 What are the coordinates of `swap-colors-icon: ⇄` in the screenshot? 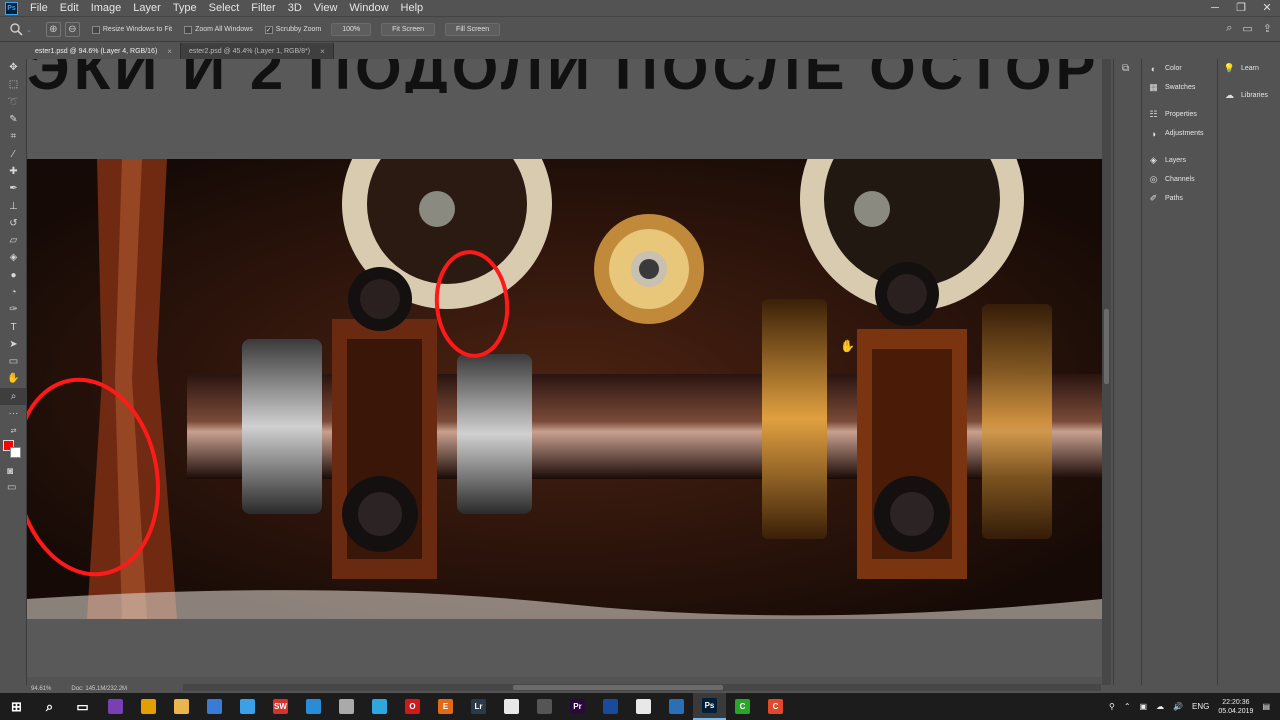 It's located at (13, 430).